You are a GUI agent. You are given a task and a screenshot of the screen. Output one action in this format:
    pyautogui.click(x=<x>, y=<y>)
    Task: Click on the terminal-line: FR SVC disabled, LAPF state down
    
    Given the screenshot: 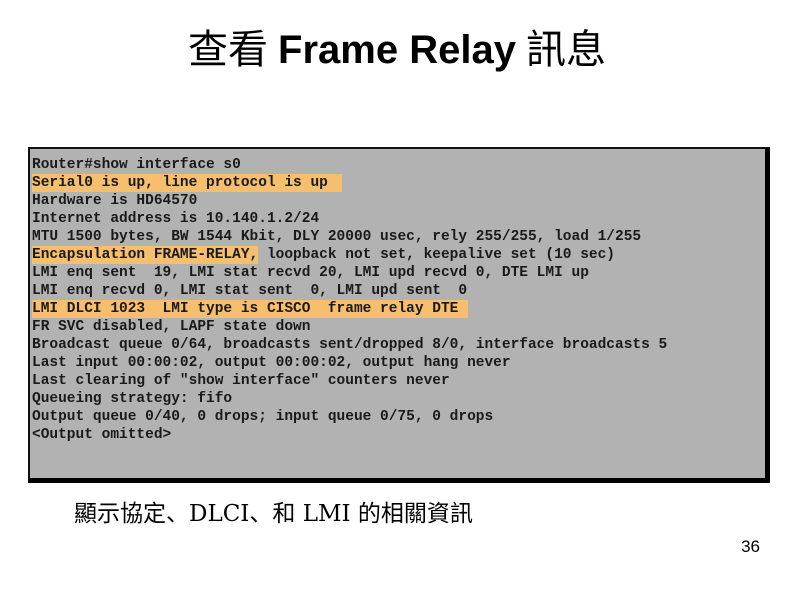 What is the action you would take?
    pyautogui.click(x=349, y=327)
    